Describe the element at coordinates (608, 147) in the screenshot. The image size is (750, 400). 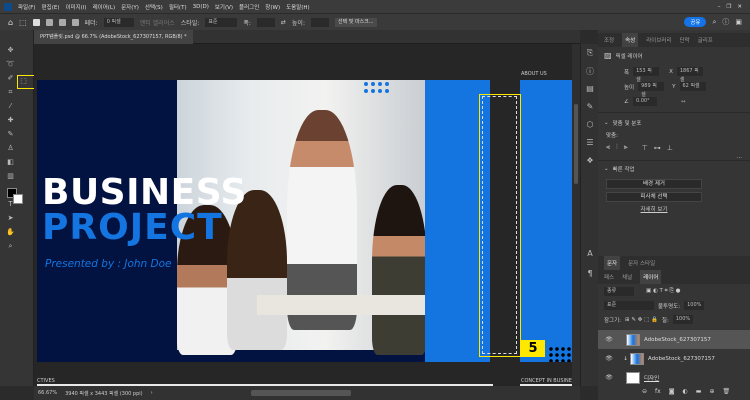
I see `align-left-icon: ⫷` at that location.